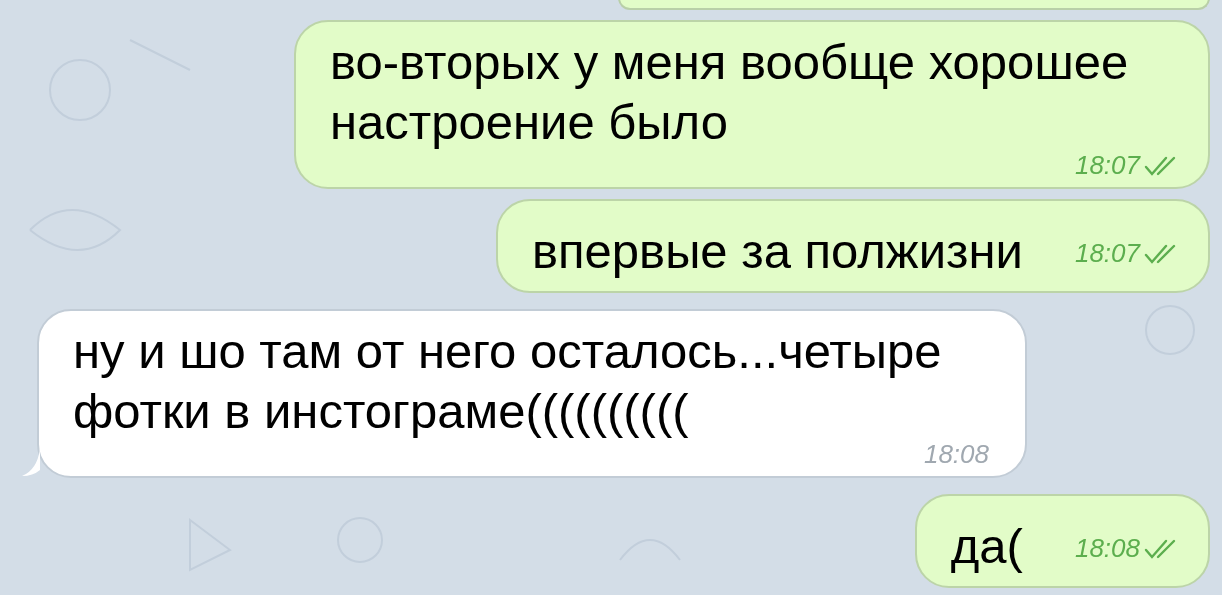  What do you see at coordinates (508, 381) in the screenshot?
I see `message-text: ну и шо там от него осталось...четыре фотки в инстограме((((((((((` at bounding box center [508, 381].